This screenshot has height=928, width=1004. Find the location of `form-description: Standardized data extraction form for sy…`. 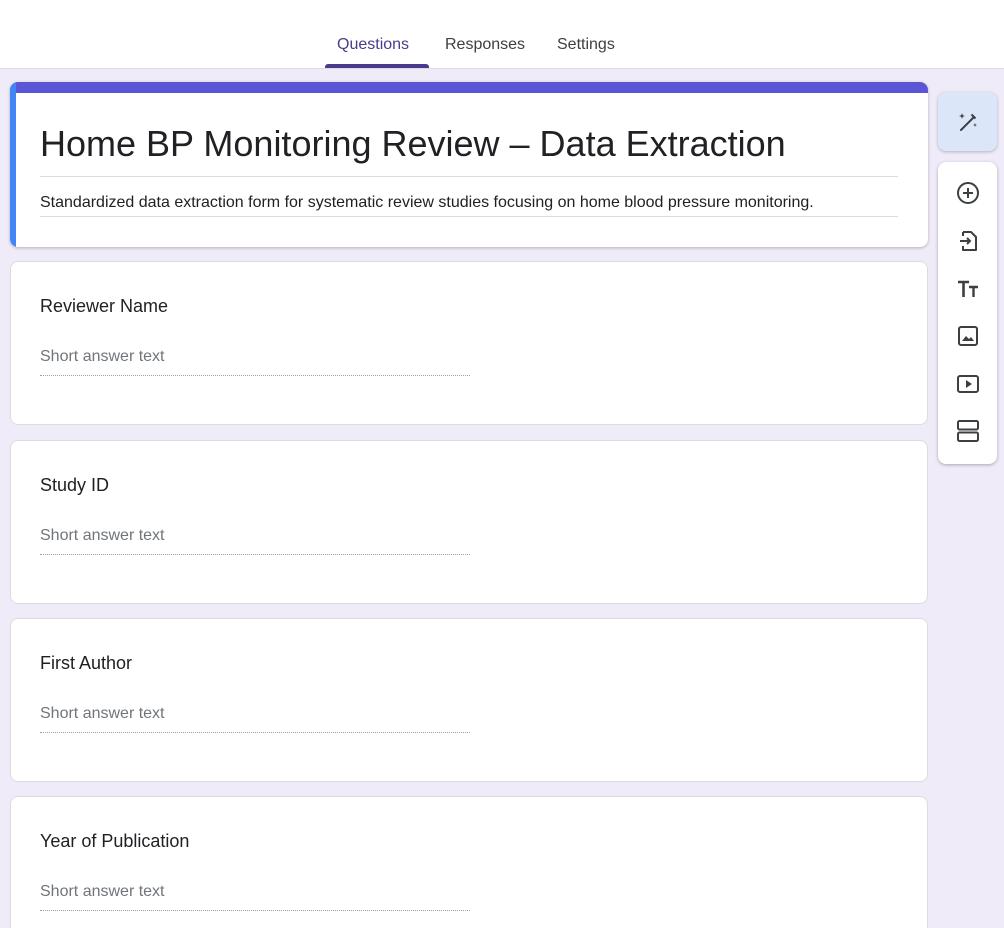

form-description: Standardized data extraction form for sy… is located at coordinates (427, 203).